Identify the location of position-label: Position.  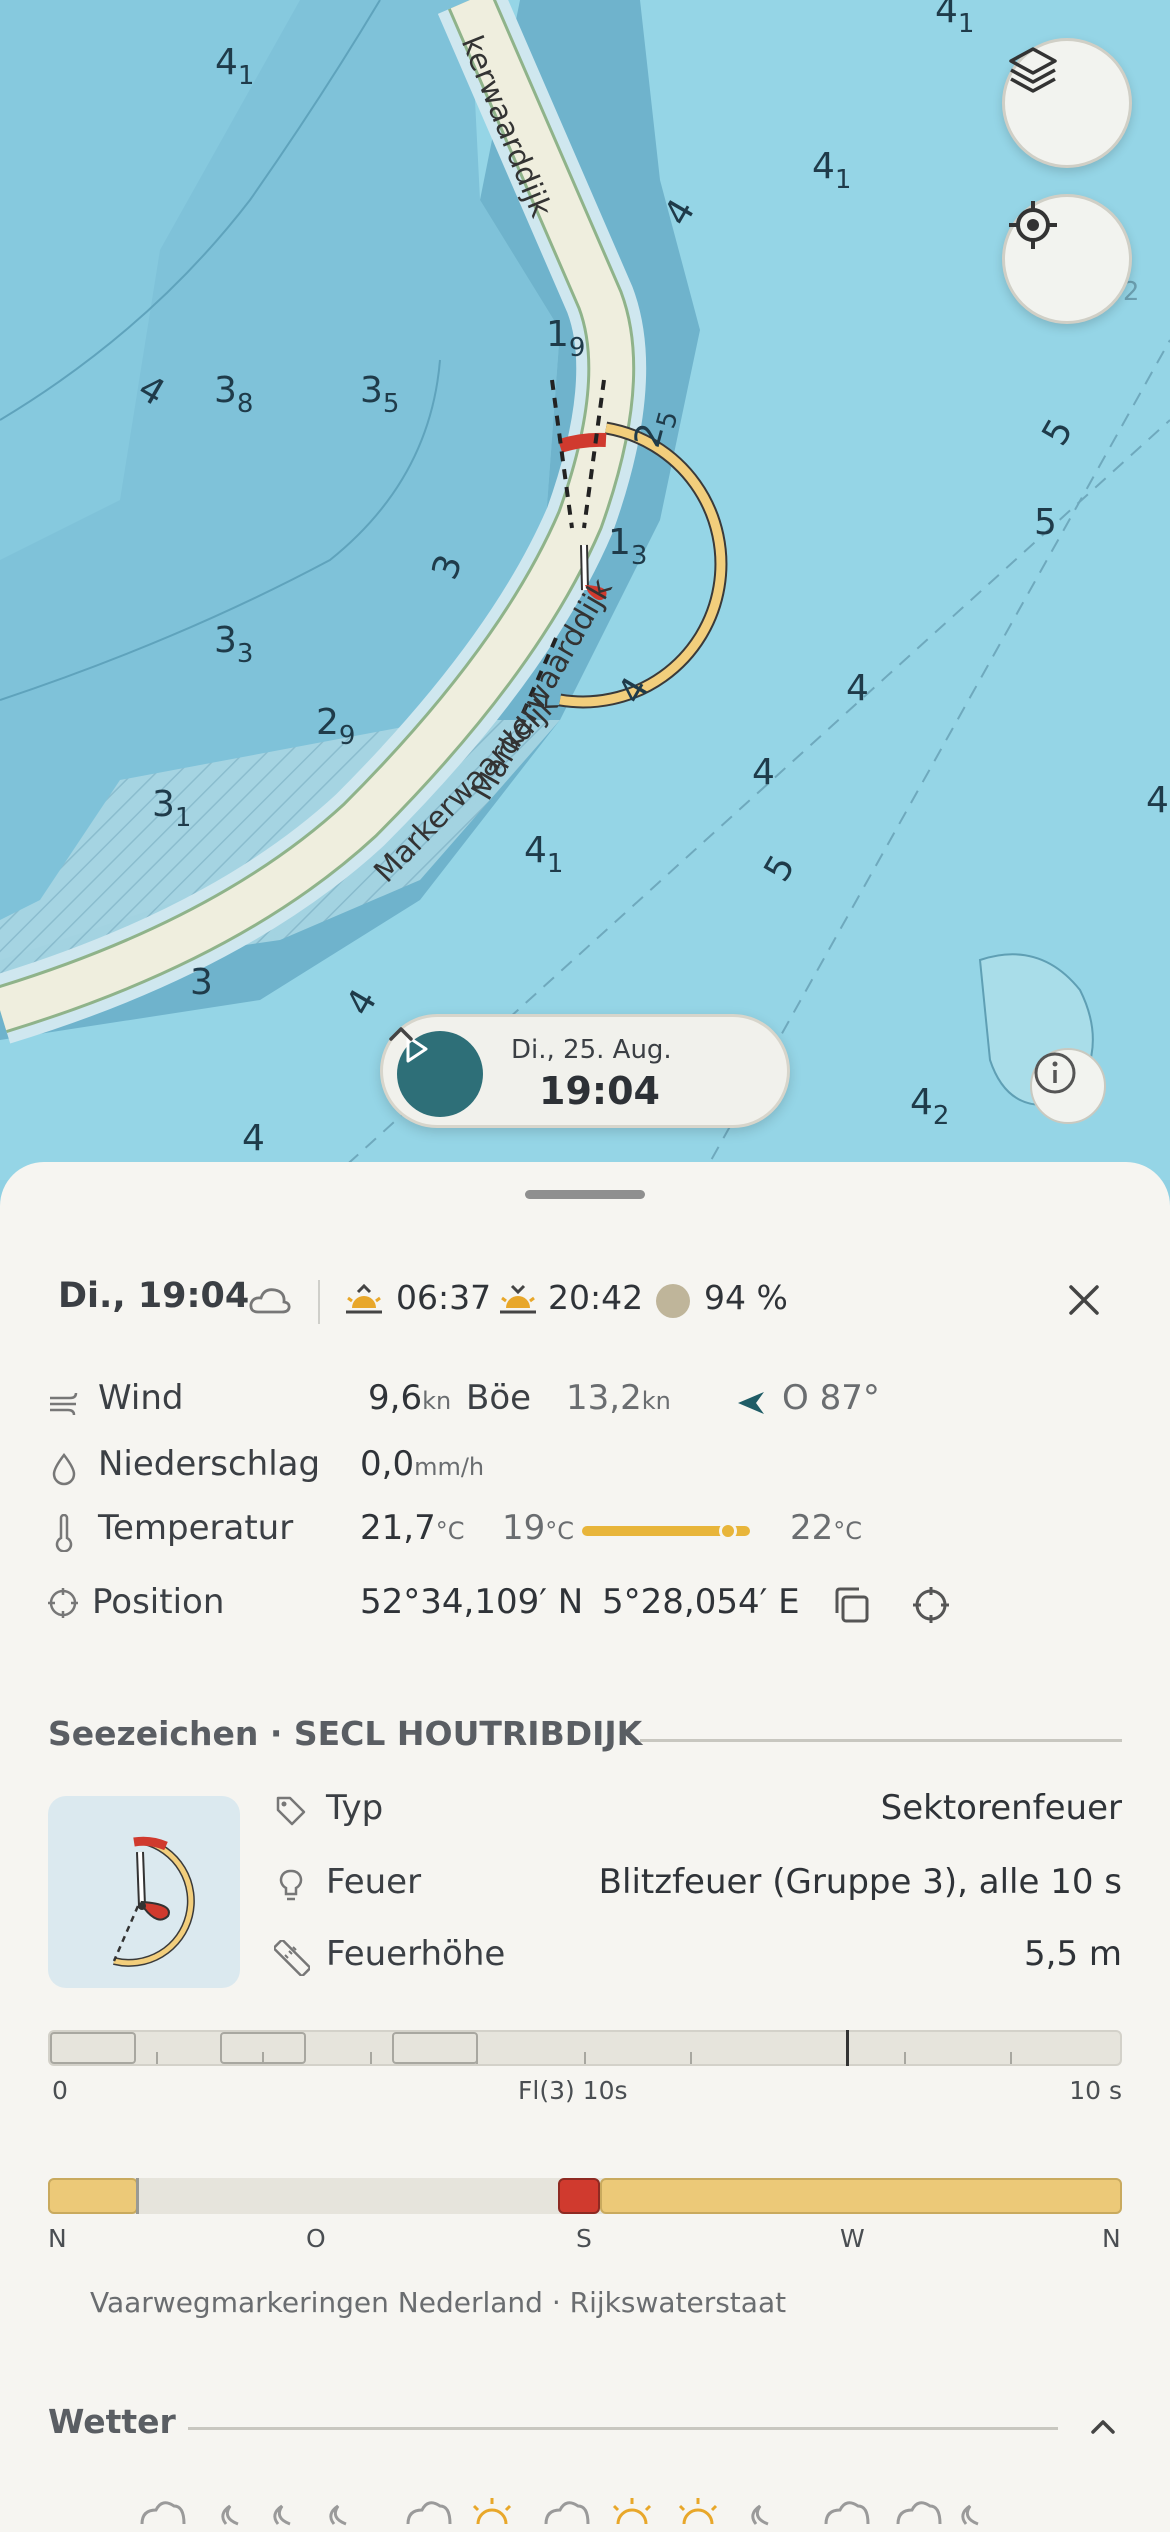
(158, 1602).